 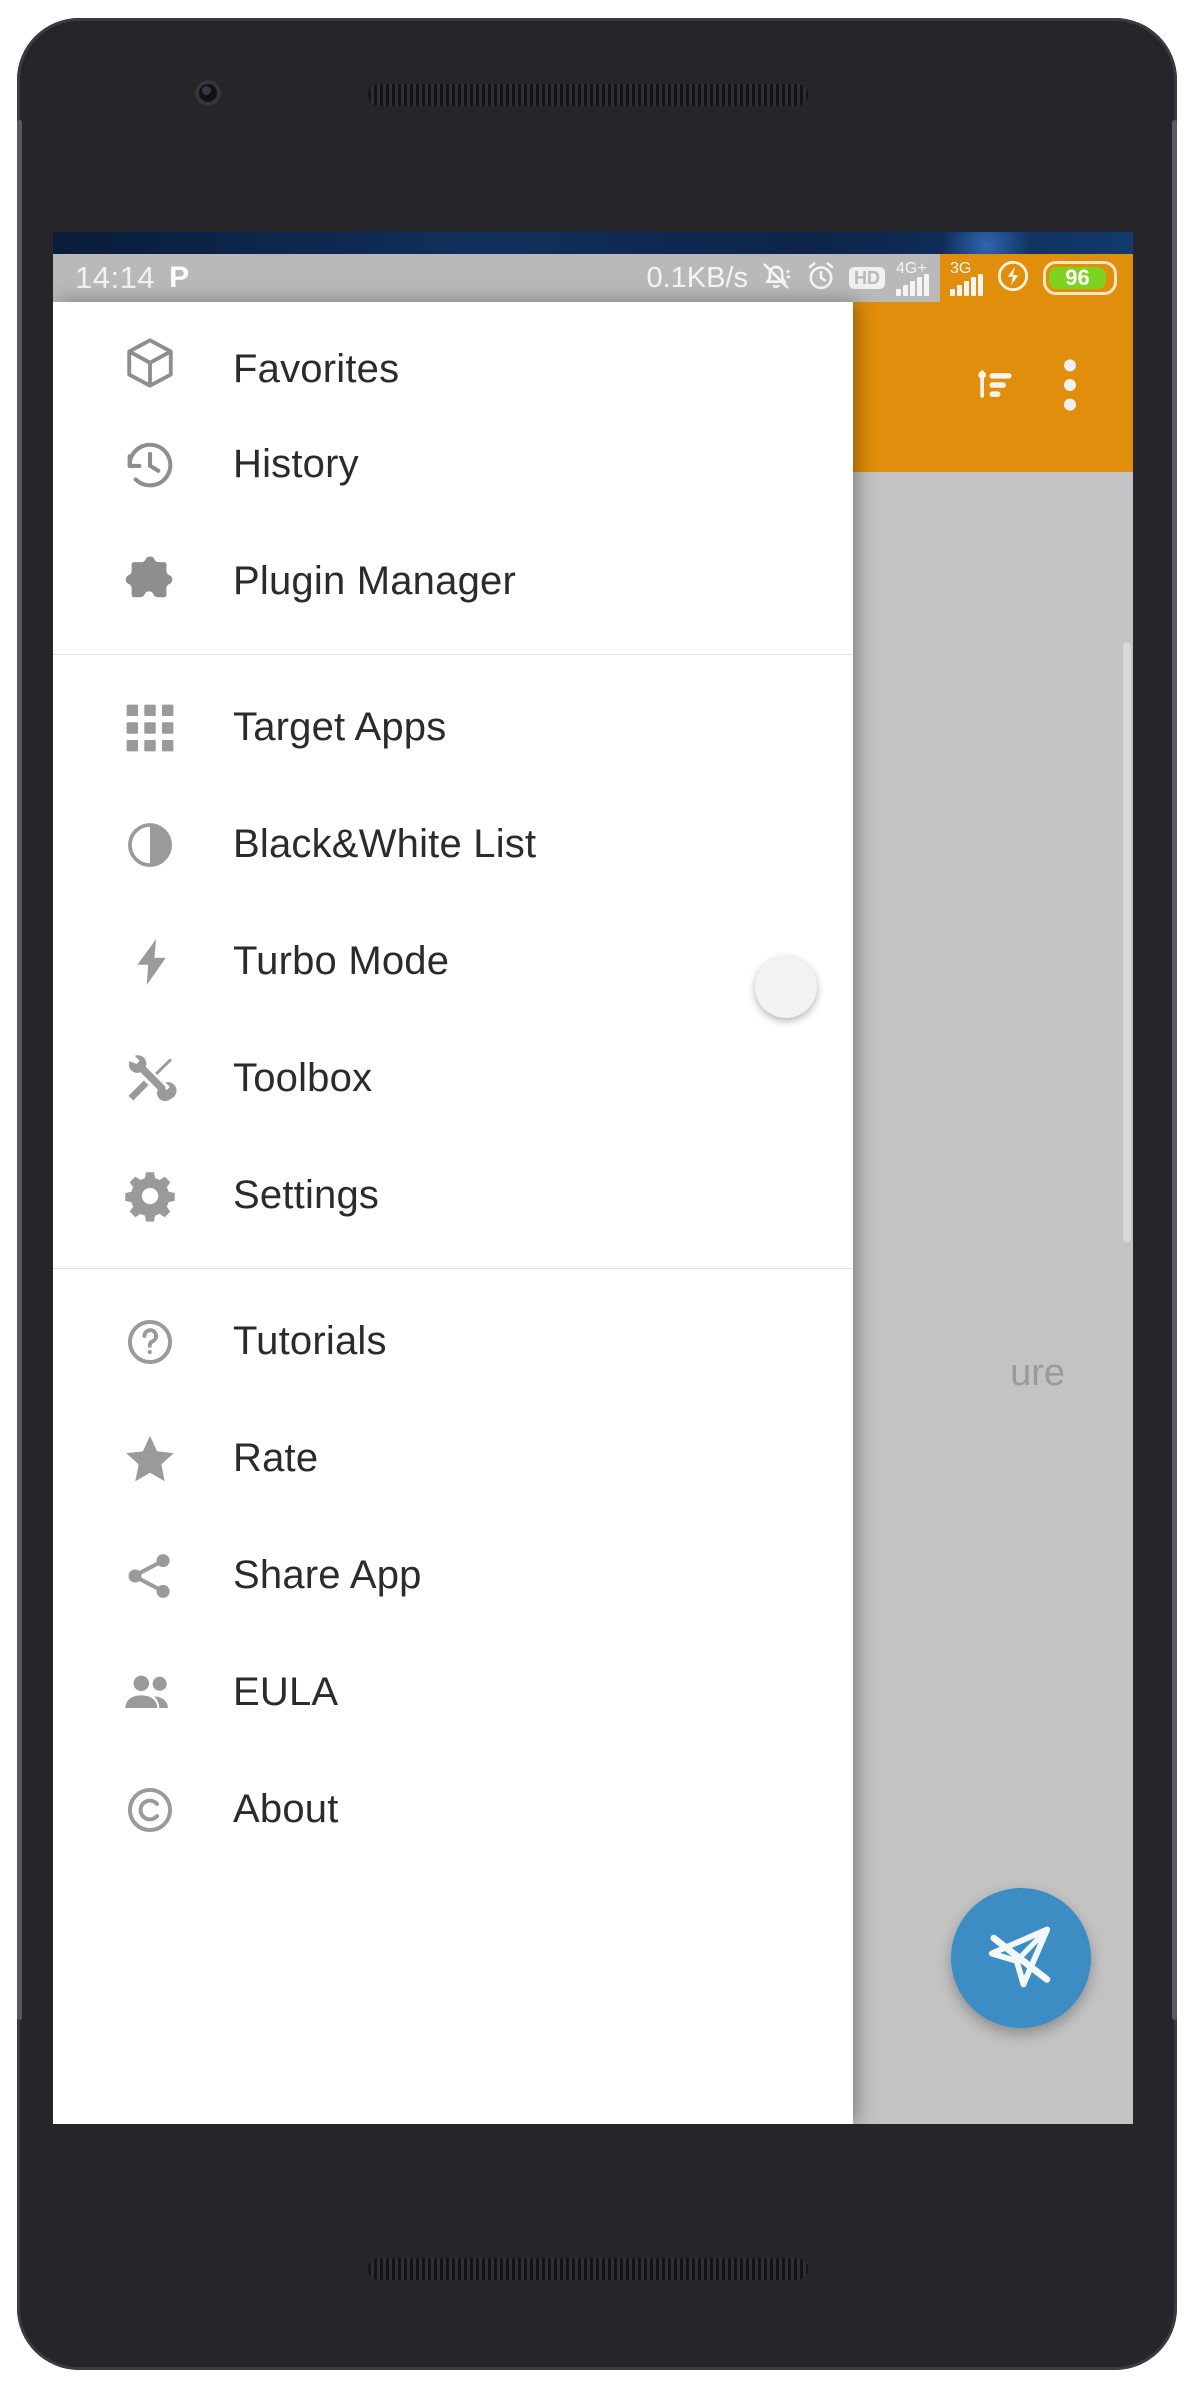 What do you see at coordinates (786, 986) in the screenshot?
I see `toggle-thumb` at bounding box center [786, 986].